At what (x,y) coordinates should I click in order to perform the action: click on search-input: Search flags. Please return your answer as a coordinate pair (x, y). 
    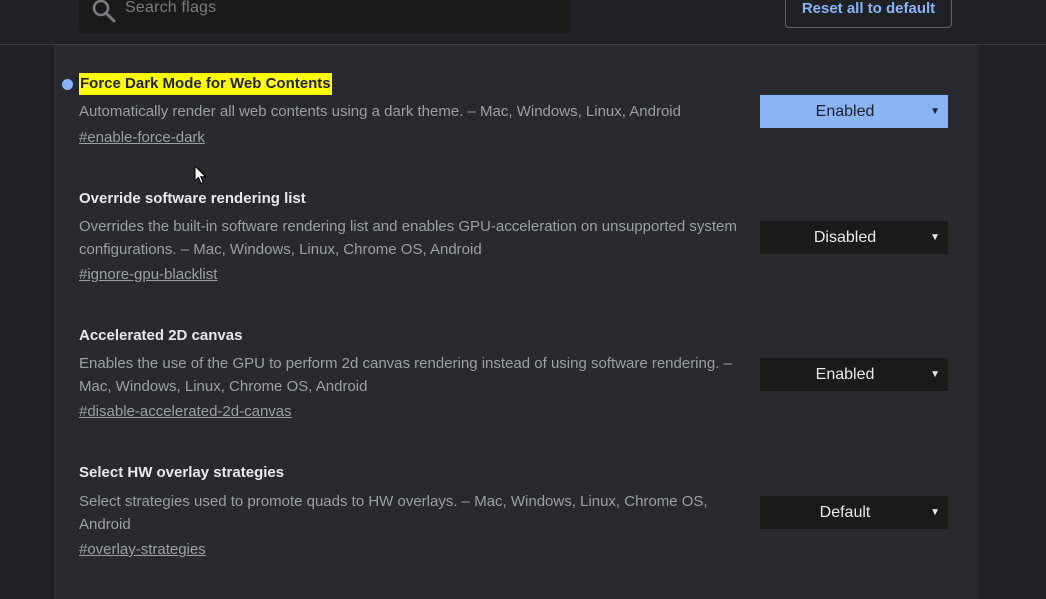
    Looking at the image, I should click on (325, 16).